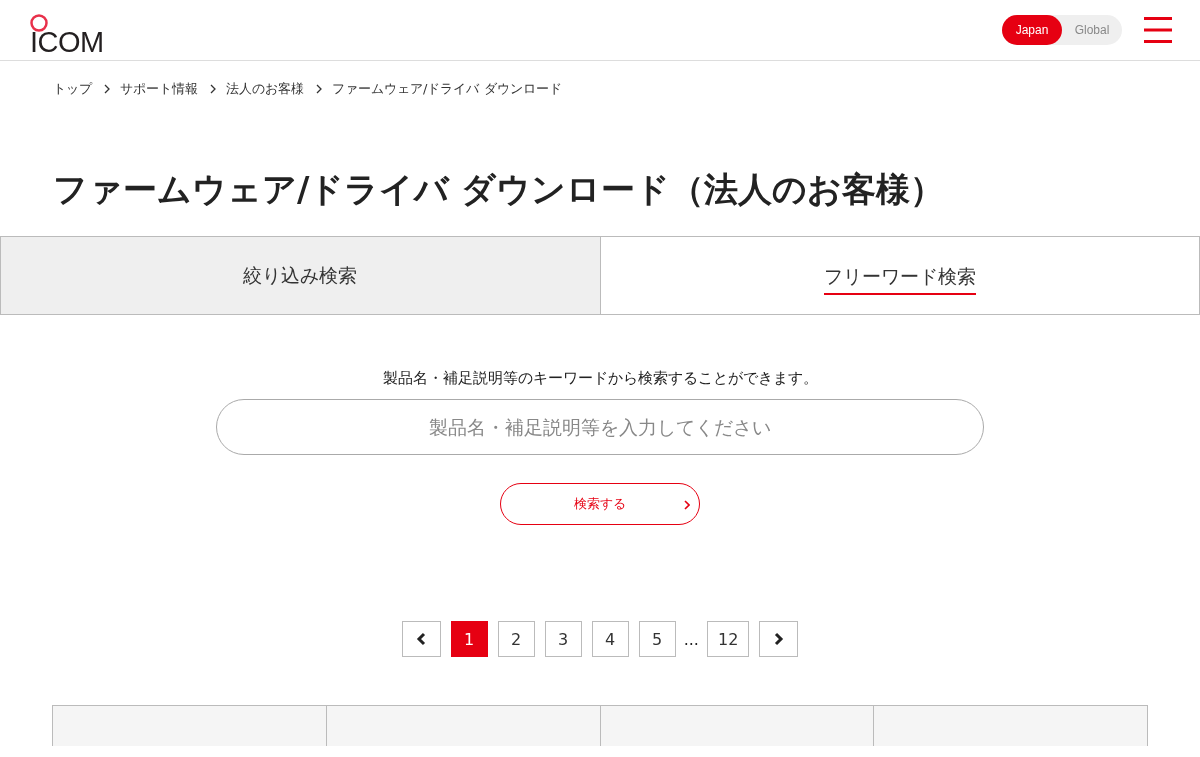 This screenshot has width=1200, height=757. I want to click on chevron-left-icon, so click(421, 639).